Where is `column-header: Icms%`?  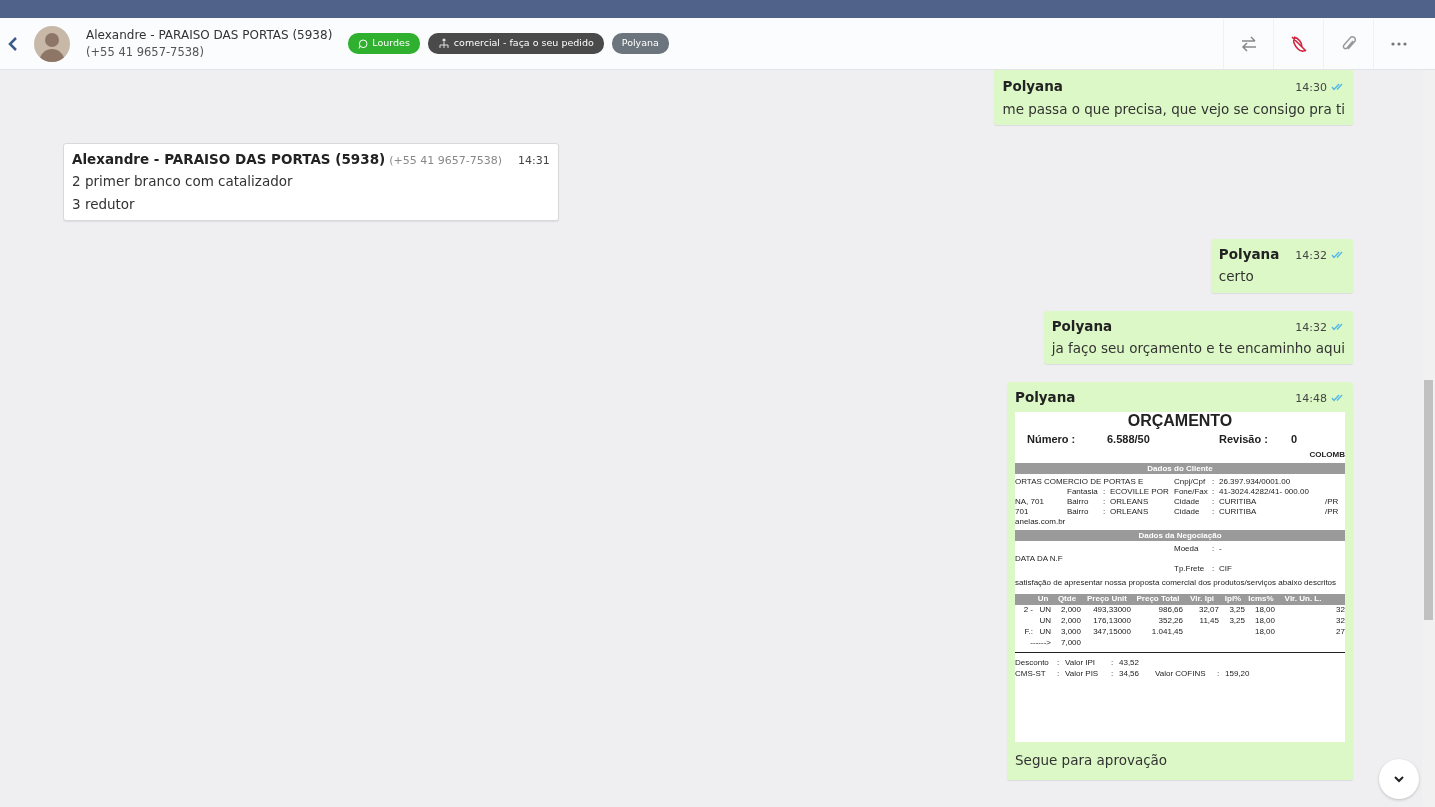 column-header: Icms% is located at coordinates (1261, 599).